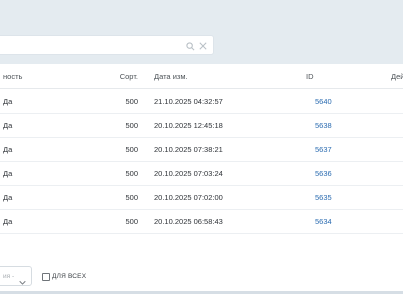 The height and width of the screenshot is (294, 403). I want to click on for-all-label: ДЛЯ ВСЕХ, so click(69, 276).